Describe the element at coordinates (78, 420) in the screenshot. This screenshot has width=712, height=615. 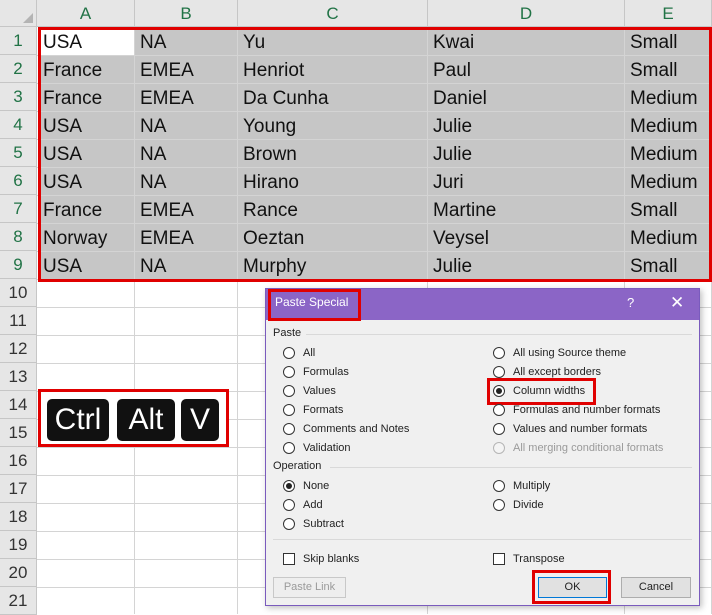
I see `key-ctrl: Ctrl` at that location.